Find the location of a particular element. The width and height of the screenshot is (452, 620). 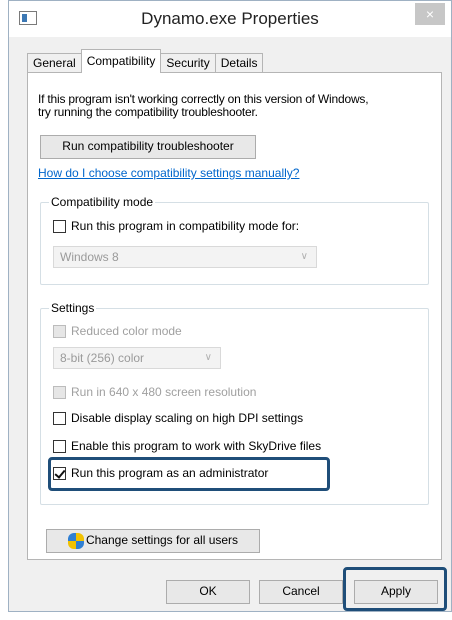

ok-button: OK is located at coordinates (208, 592).